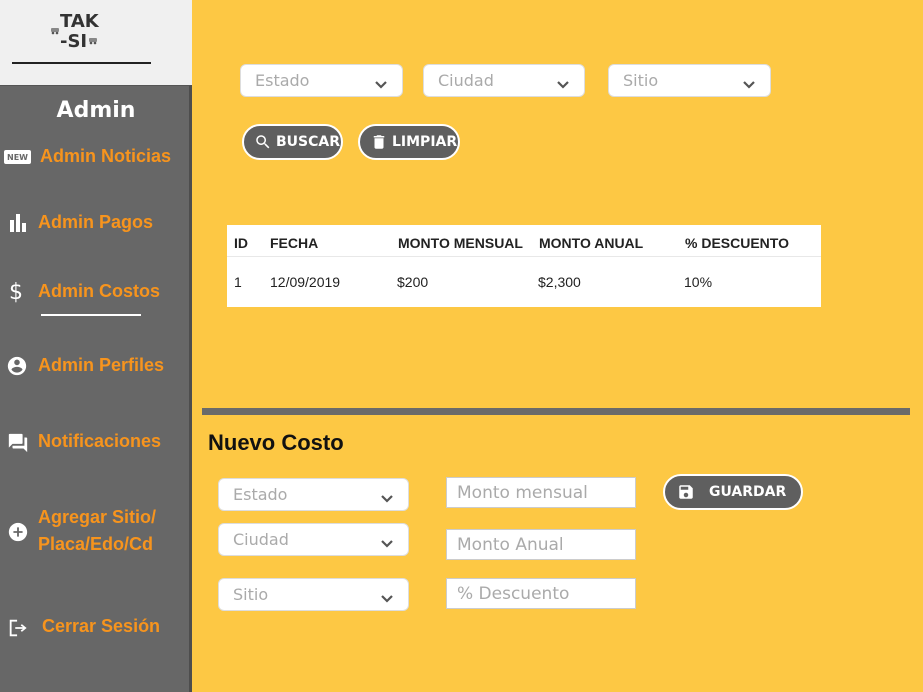  I want to click on filter-ciudad-select: Ciudad, so click(504, 80).